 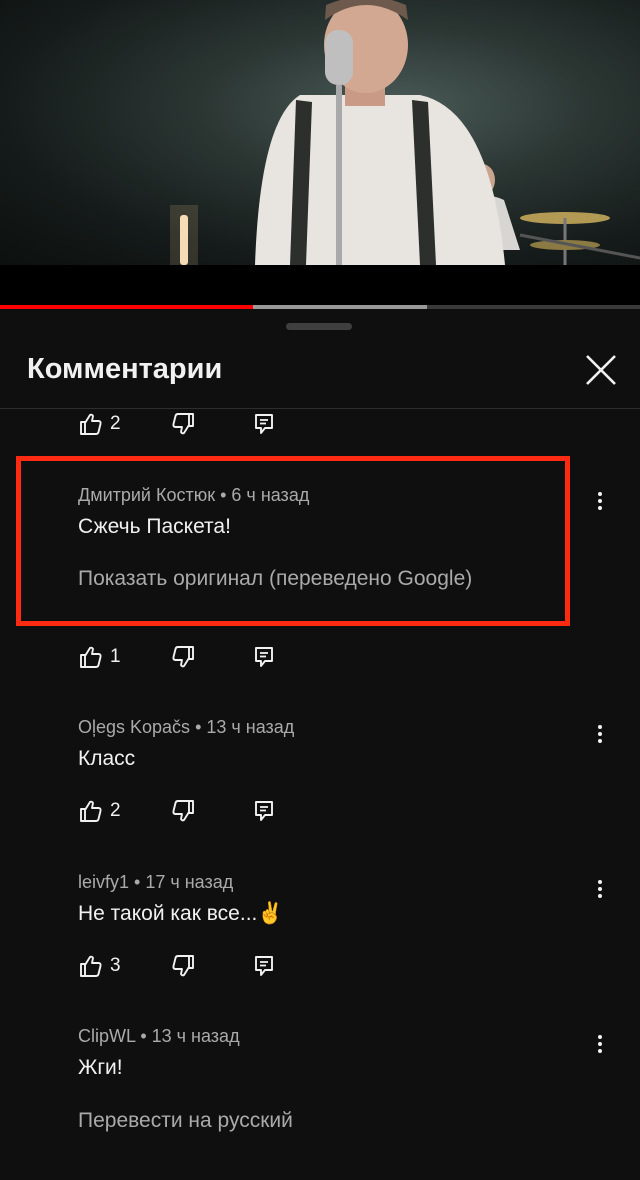 What do you see at coordinates (107, 758) in the screenshot?
I see `comment-text: Класс` at bounding box center [107, 758].